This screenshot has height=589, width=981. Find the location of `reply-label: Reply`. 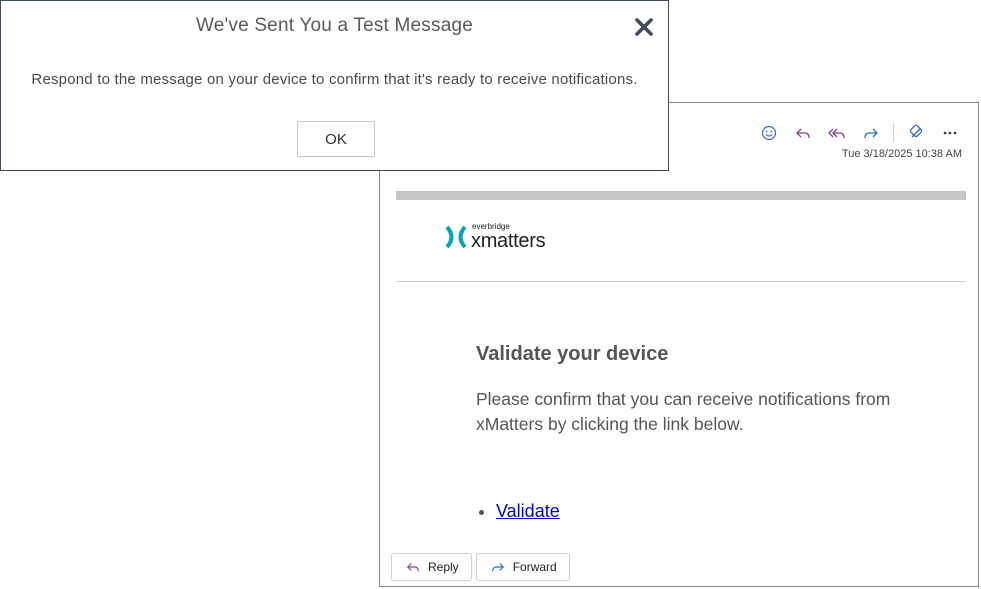

reply-label: Reply is located at coordinates (443, 567).